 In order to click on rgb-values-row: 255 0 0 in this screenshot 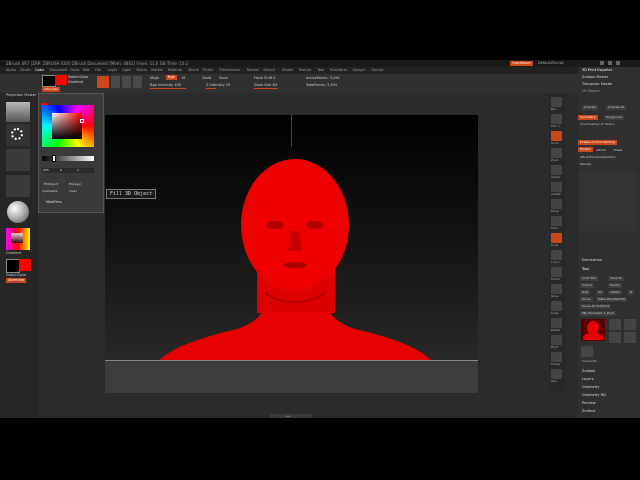, I will do `click(68, 170)`.